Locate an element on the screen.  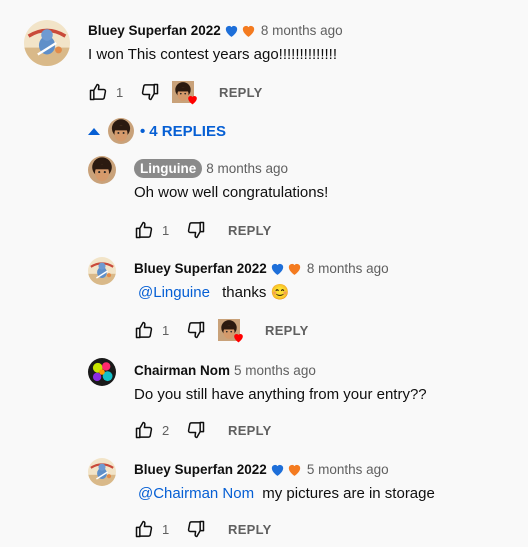
reply-message: thanks 😊 is located at coordinates (256, 292).